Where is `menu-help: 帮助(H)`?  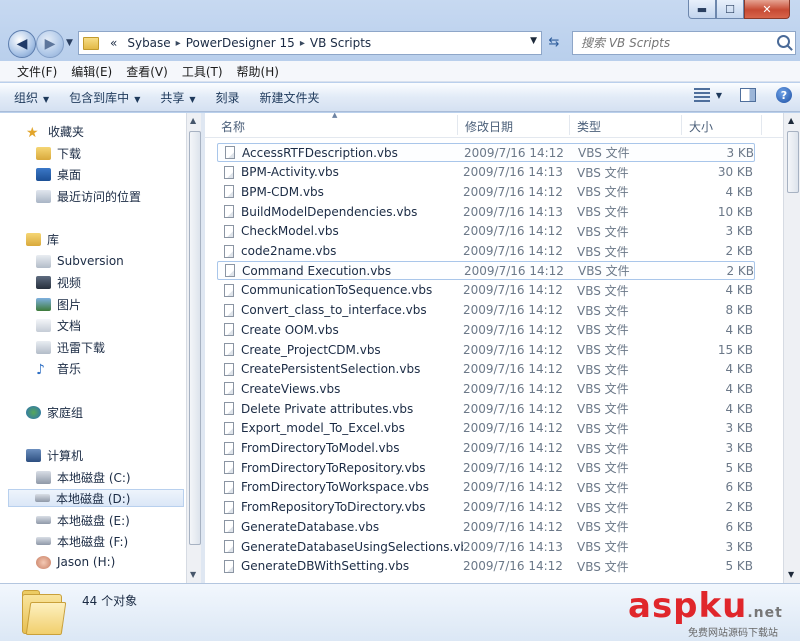 menu-help: 帮助(H) is located at coordinates (258, 71).